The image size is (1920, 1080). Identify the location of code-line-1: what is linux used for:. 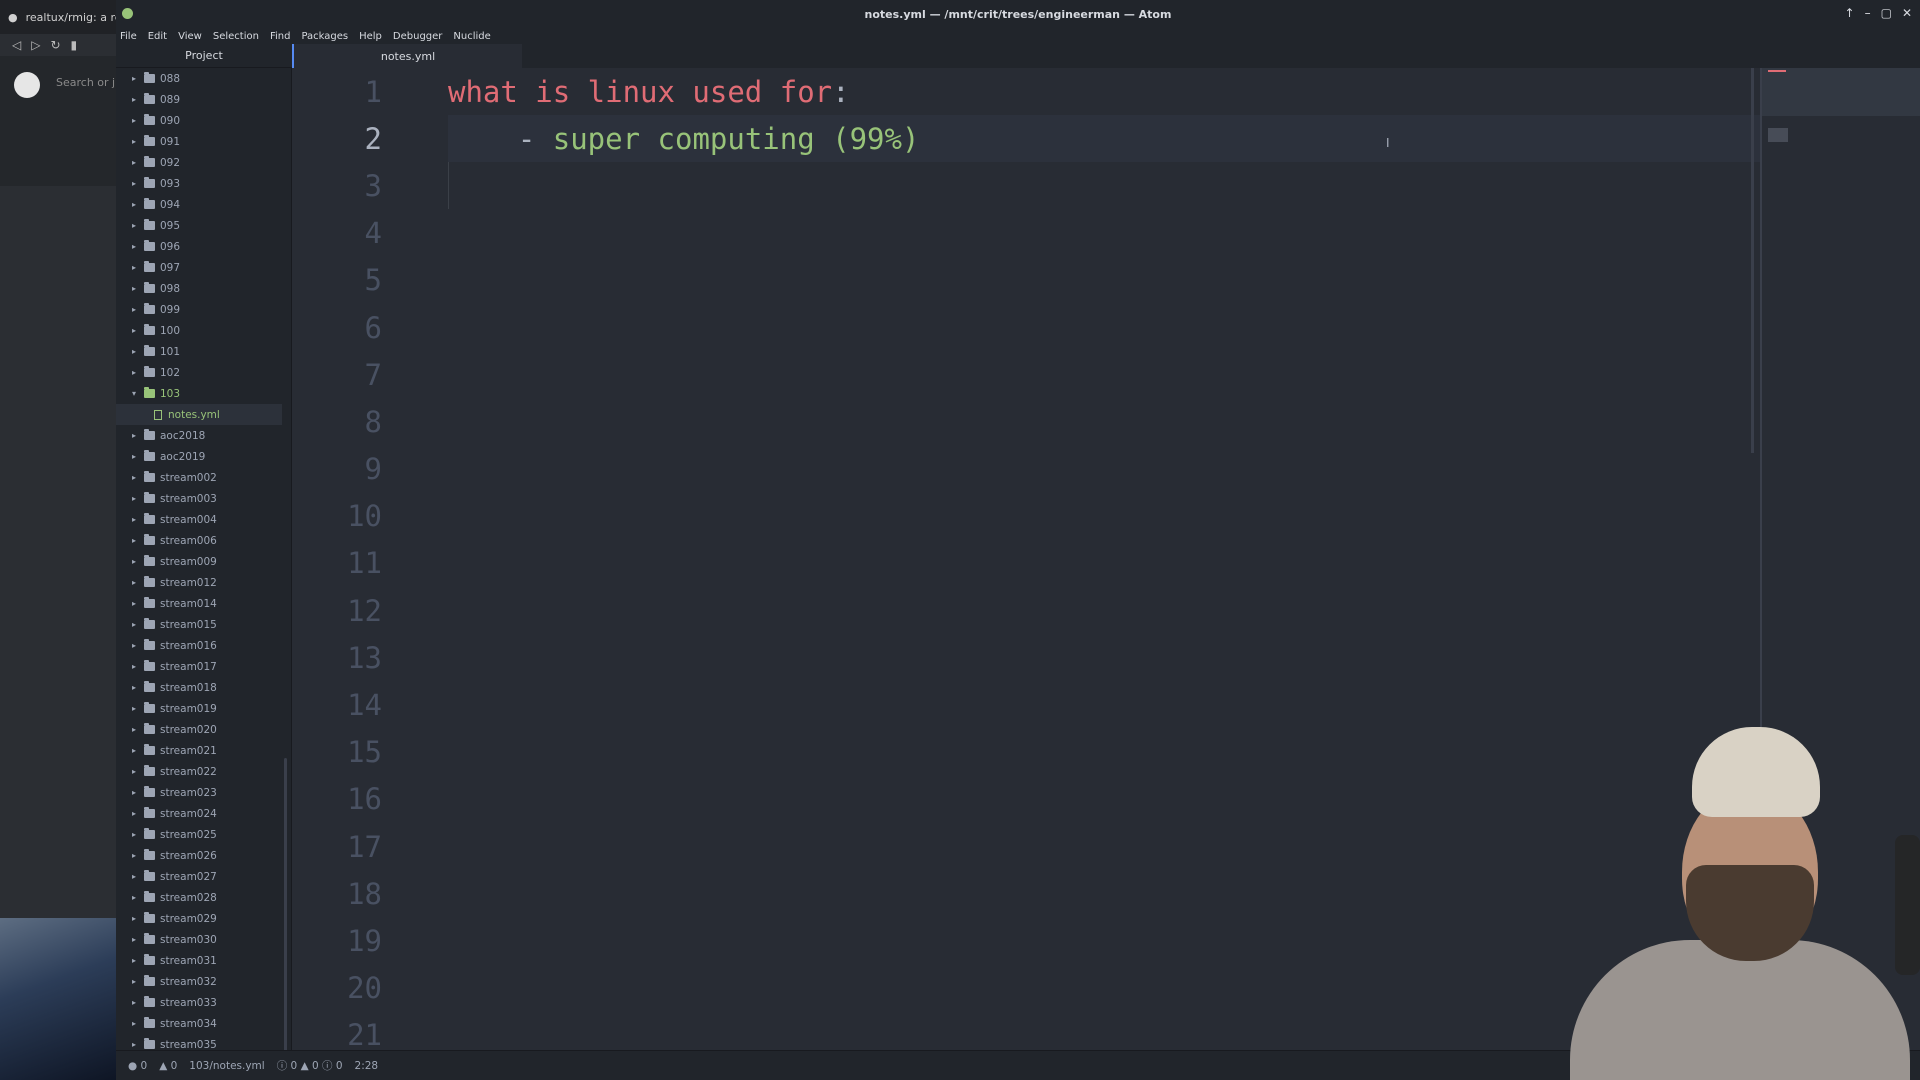
(1104, 91).